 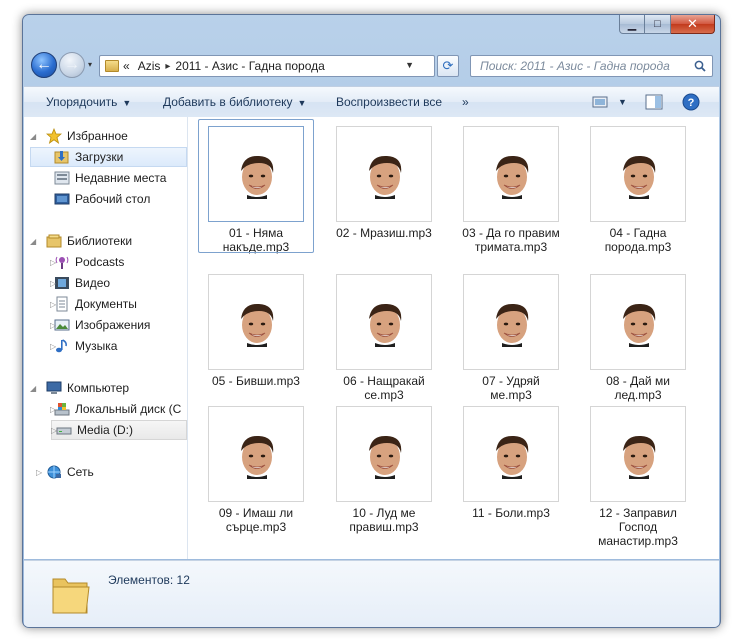 What do you see at coordinates (609, 102) in the screenshot?
I see `change-view-button: ▼` at bounding box center [609, 102].